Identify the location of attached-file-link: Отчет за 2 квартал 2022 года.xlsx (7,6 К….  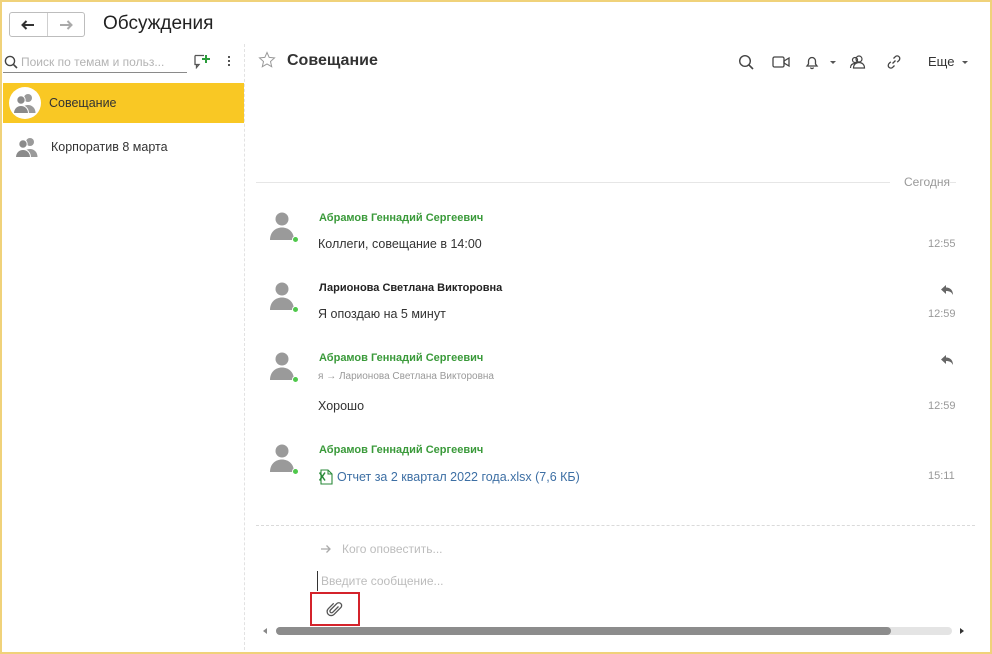
(449, 477).